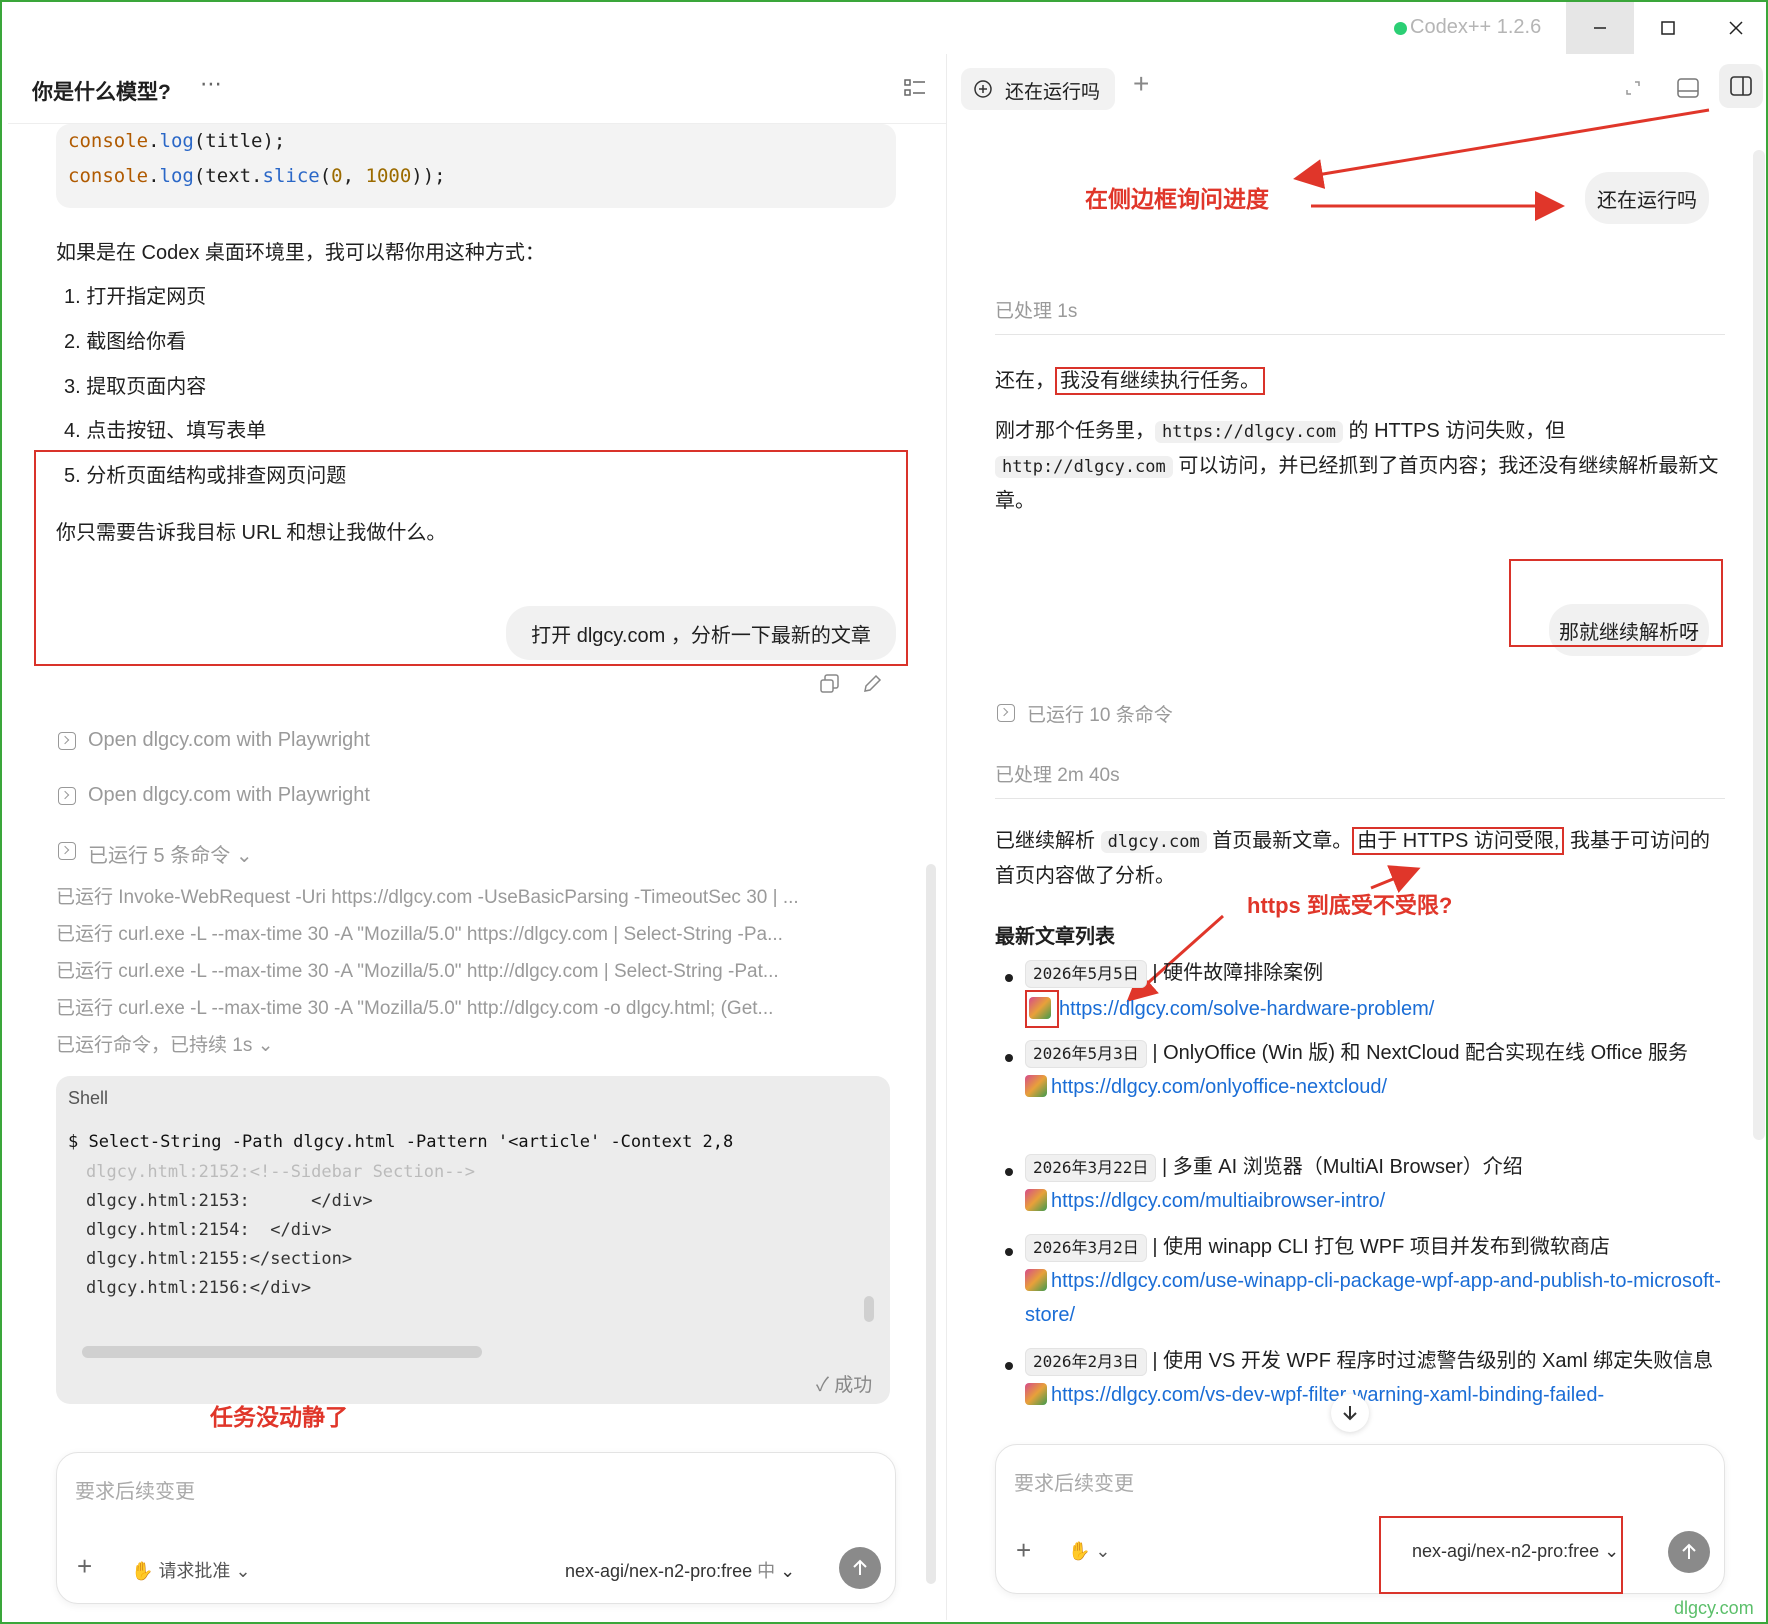  Describe the element at coordinates (280, 1172) in the screenshot. I see `shell-line: dlgcy.html:2152:<!--Sidebar Section-->` at that location.